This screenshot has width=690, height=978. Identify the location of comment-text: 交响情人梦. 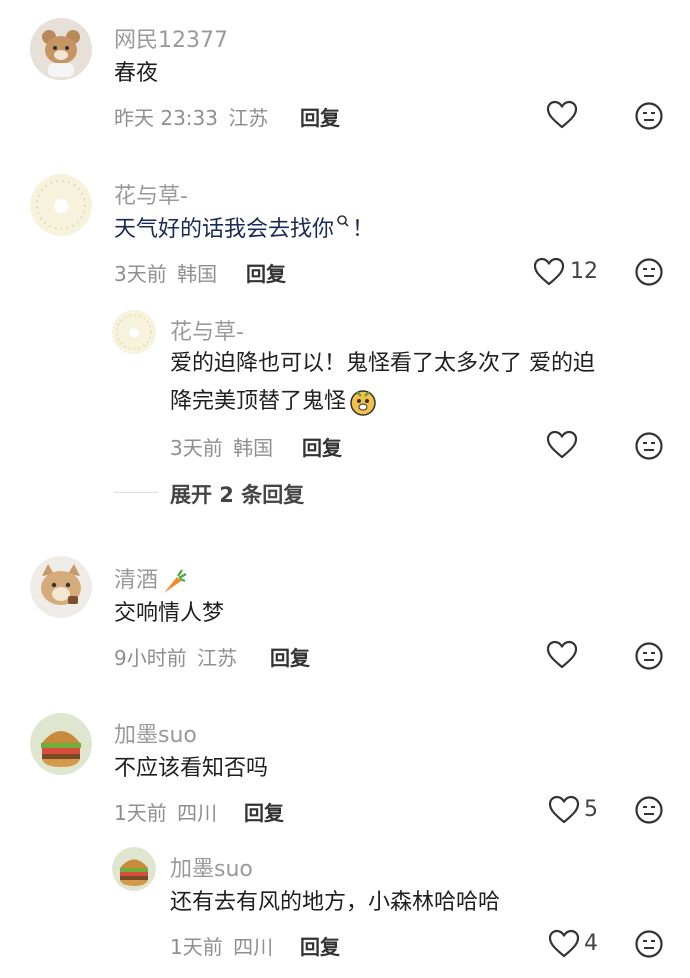
(169, 613).